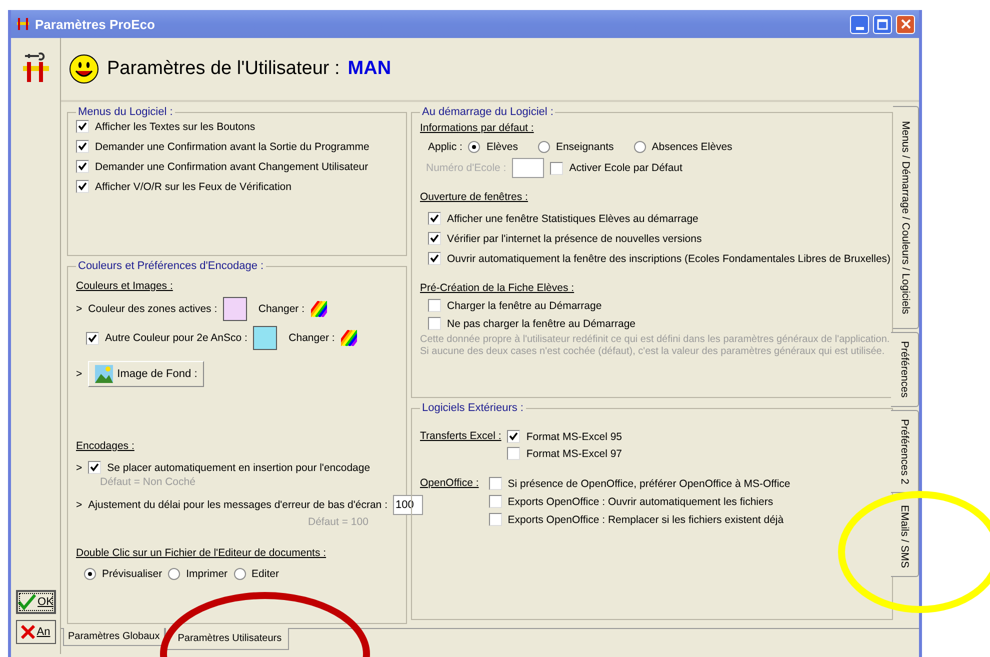 The image size is (990, 657). Describe the element at coordinates (541, 324) in the screenshot. I see `option-label: Ne pas charger la fenêtre au Démarrage` at that location.